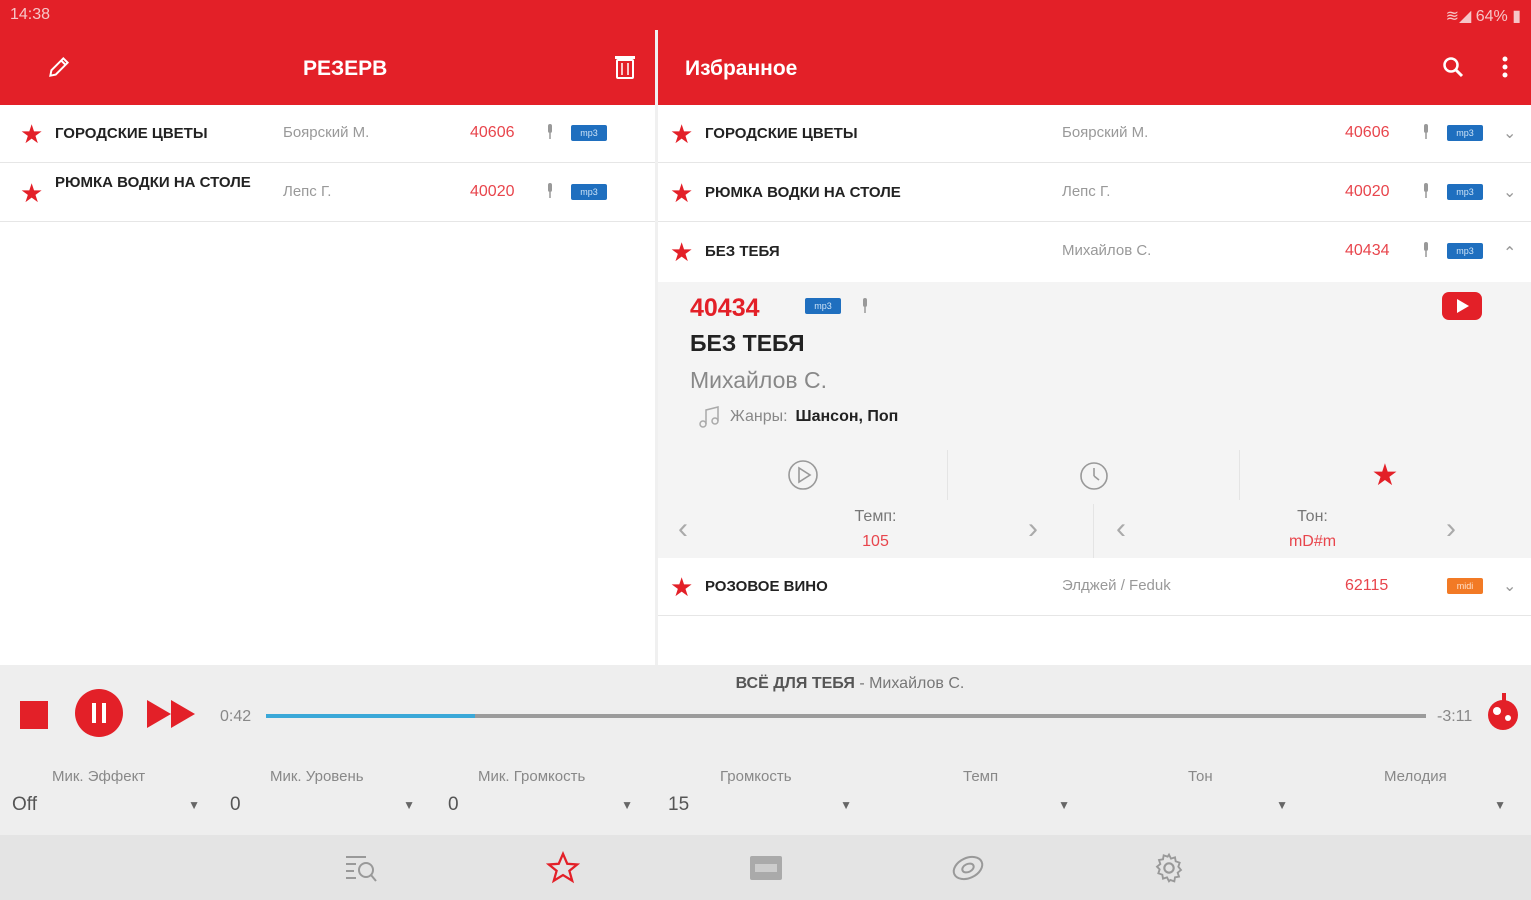 Image resolution: width=1531 pixels, height=900 pixels. What do you see at coordinates (532, 776) in the screenshot?
I see `mixer-label: Мик. Громкость` at bounding box center [532, 776].